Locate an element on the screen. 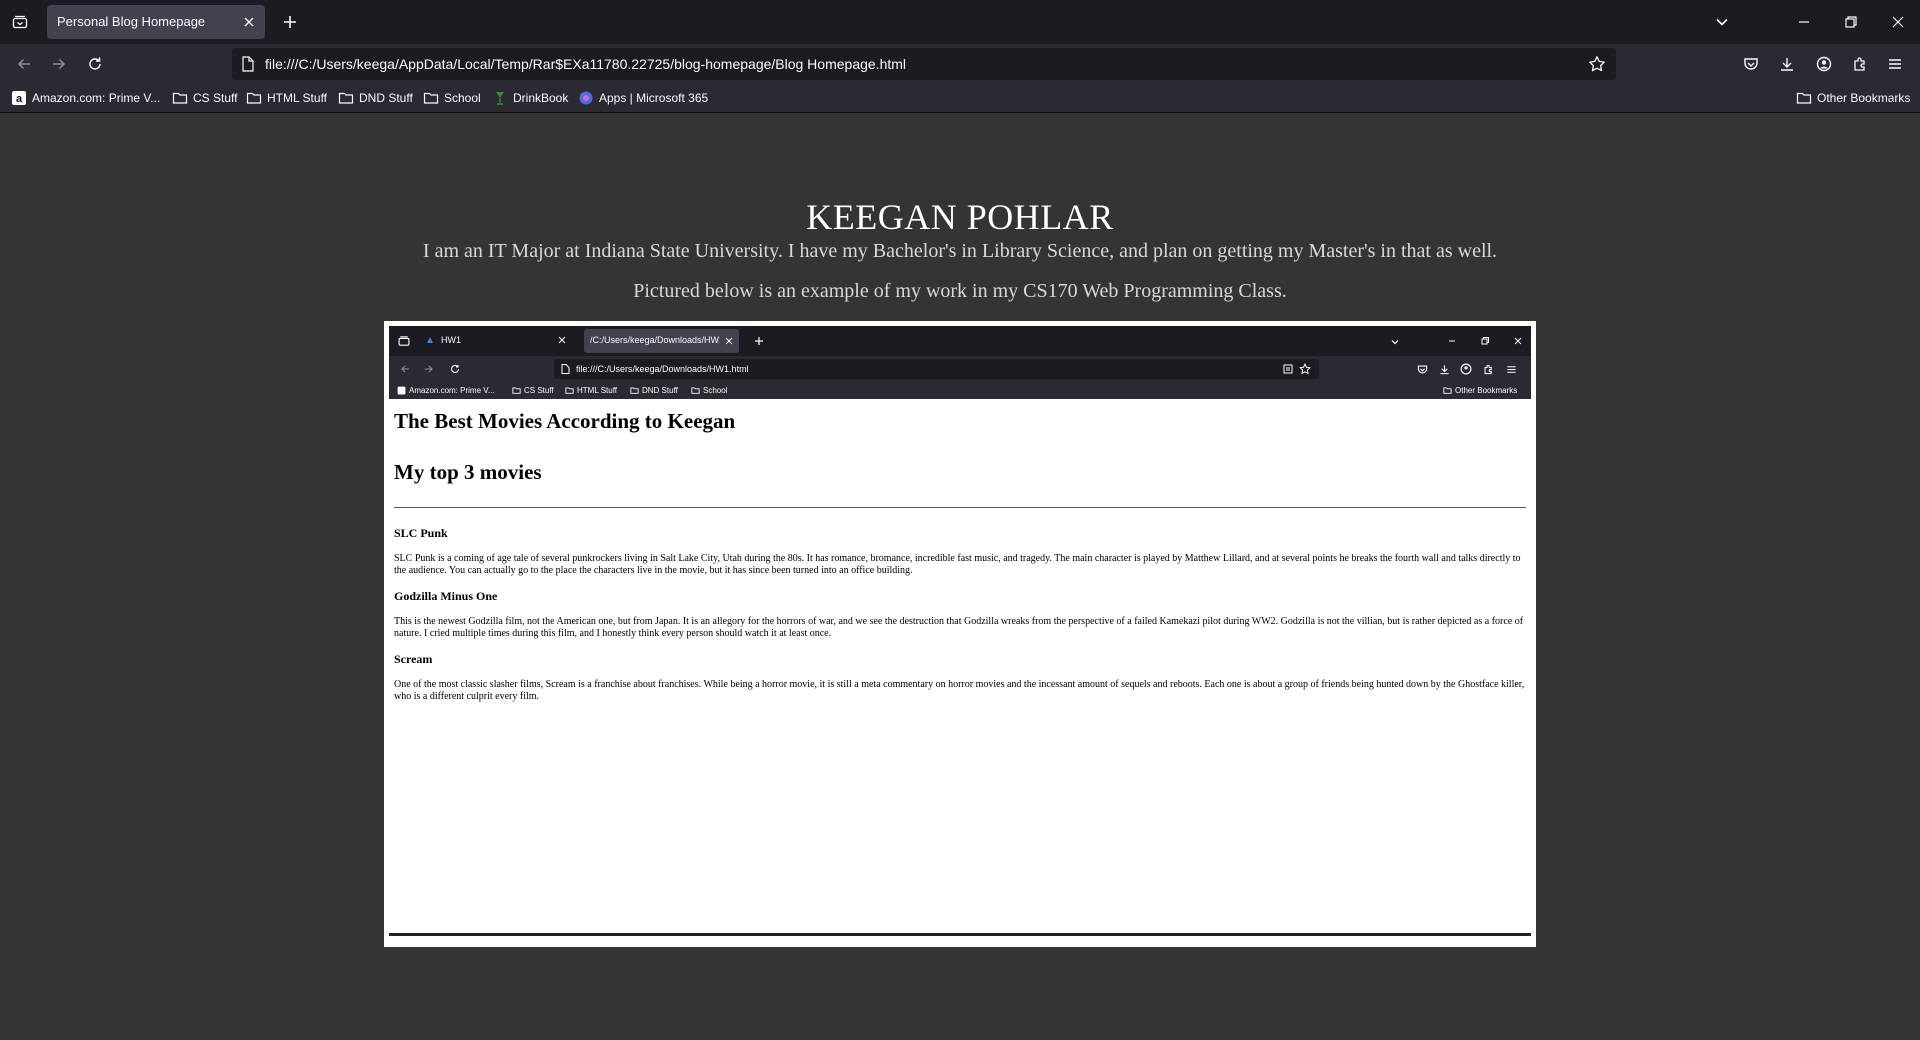  screenshot-tab-hw1: HW1 is located at coordinates (497, 341).